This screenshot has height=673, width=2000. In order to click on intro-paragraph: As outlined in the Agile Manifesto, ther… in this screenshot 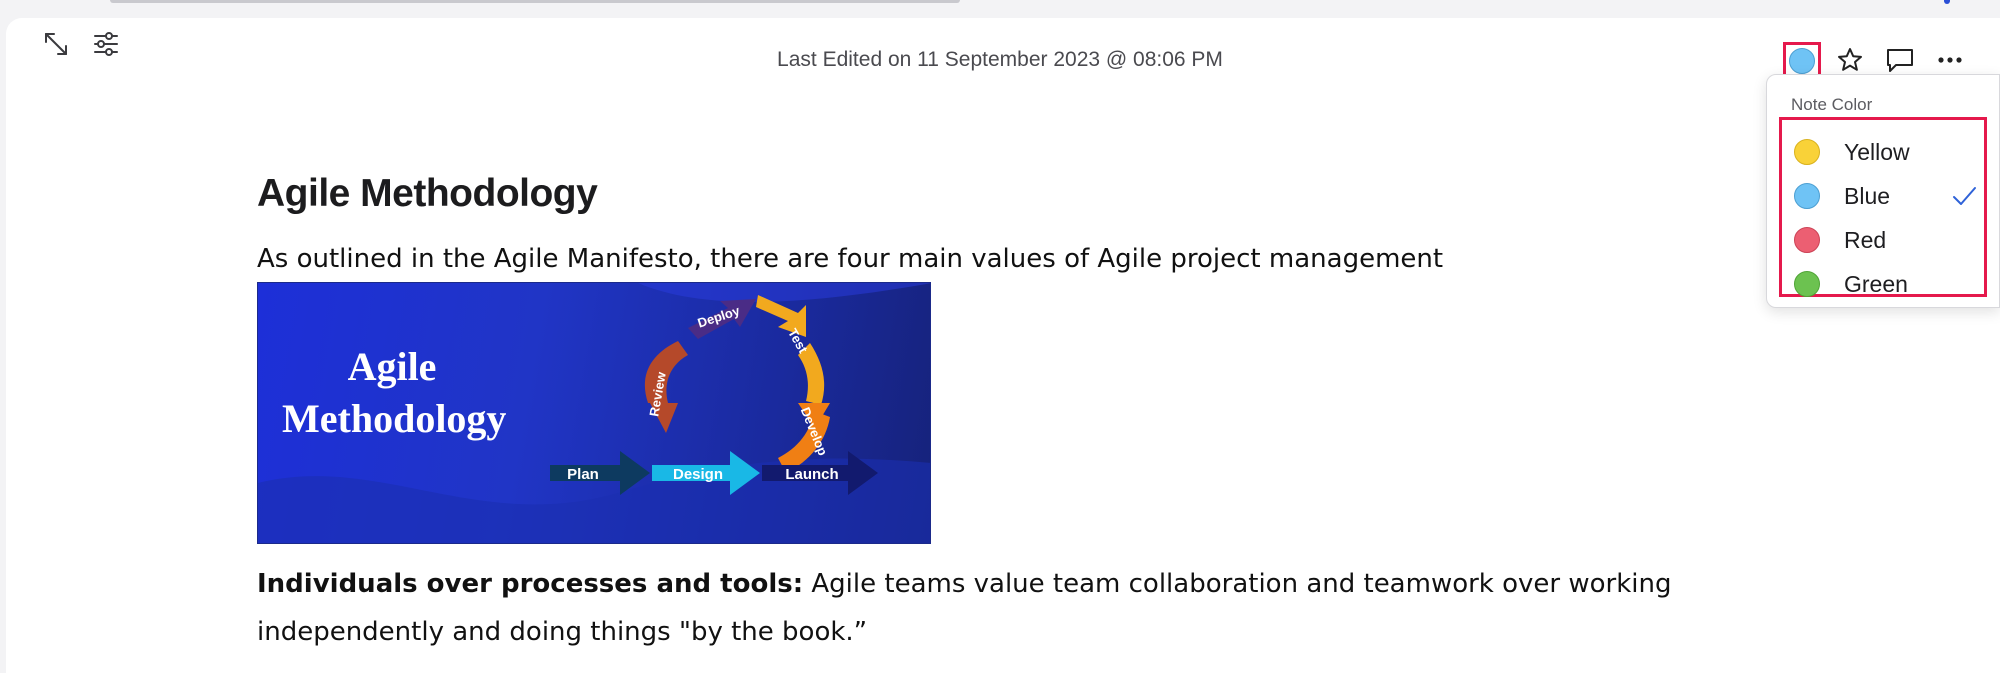, I will do `click(850, 259)`.